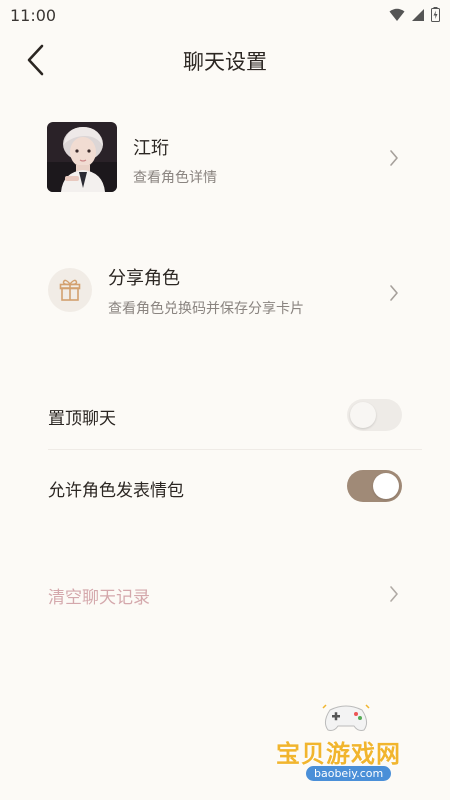 Image resolution: width=450 pixels, height=800 pixels. What do you see at coordinates (225, 415) in the screenshot?
I see `pin-chat-row: 置顶聊天` at bounding box center [225, 415].